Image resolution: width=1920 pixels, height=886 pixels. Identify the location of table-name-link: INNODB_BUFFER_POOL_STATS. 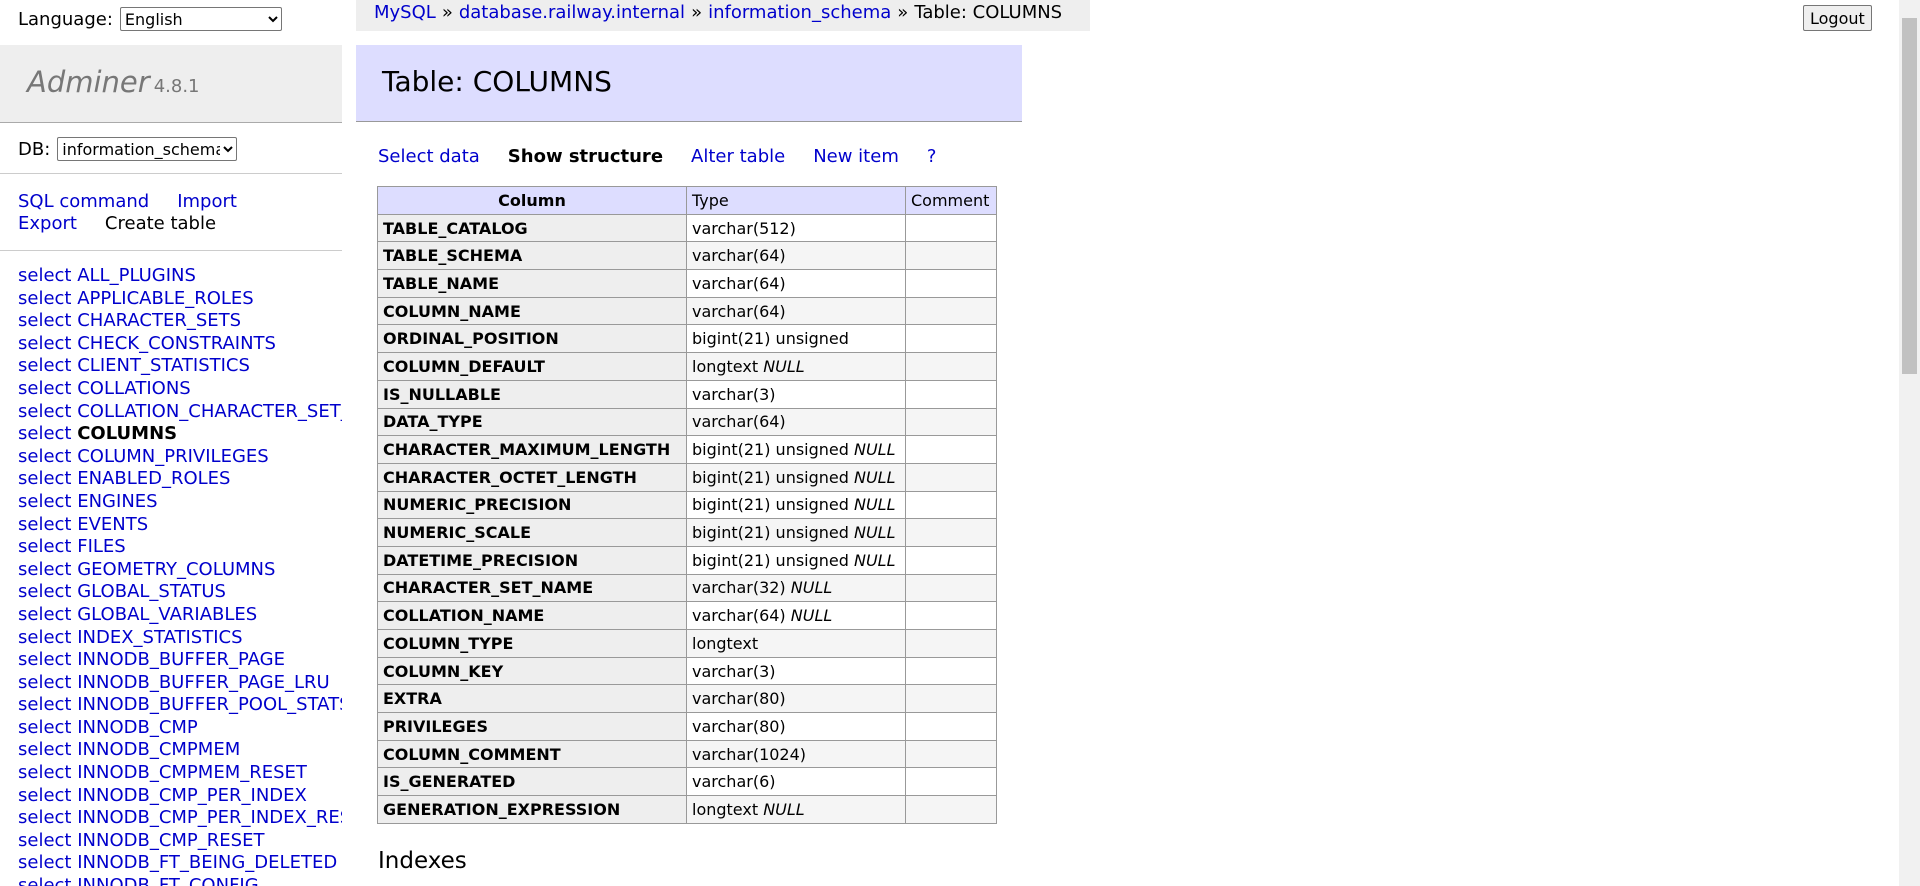
(209, 704).